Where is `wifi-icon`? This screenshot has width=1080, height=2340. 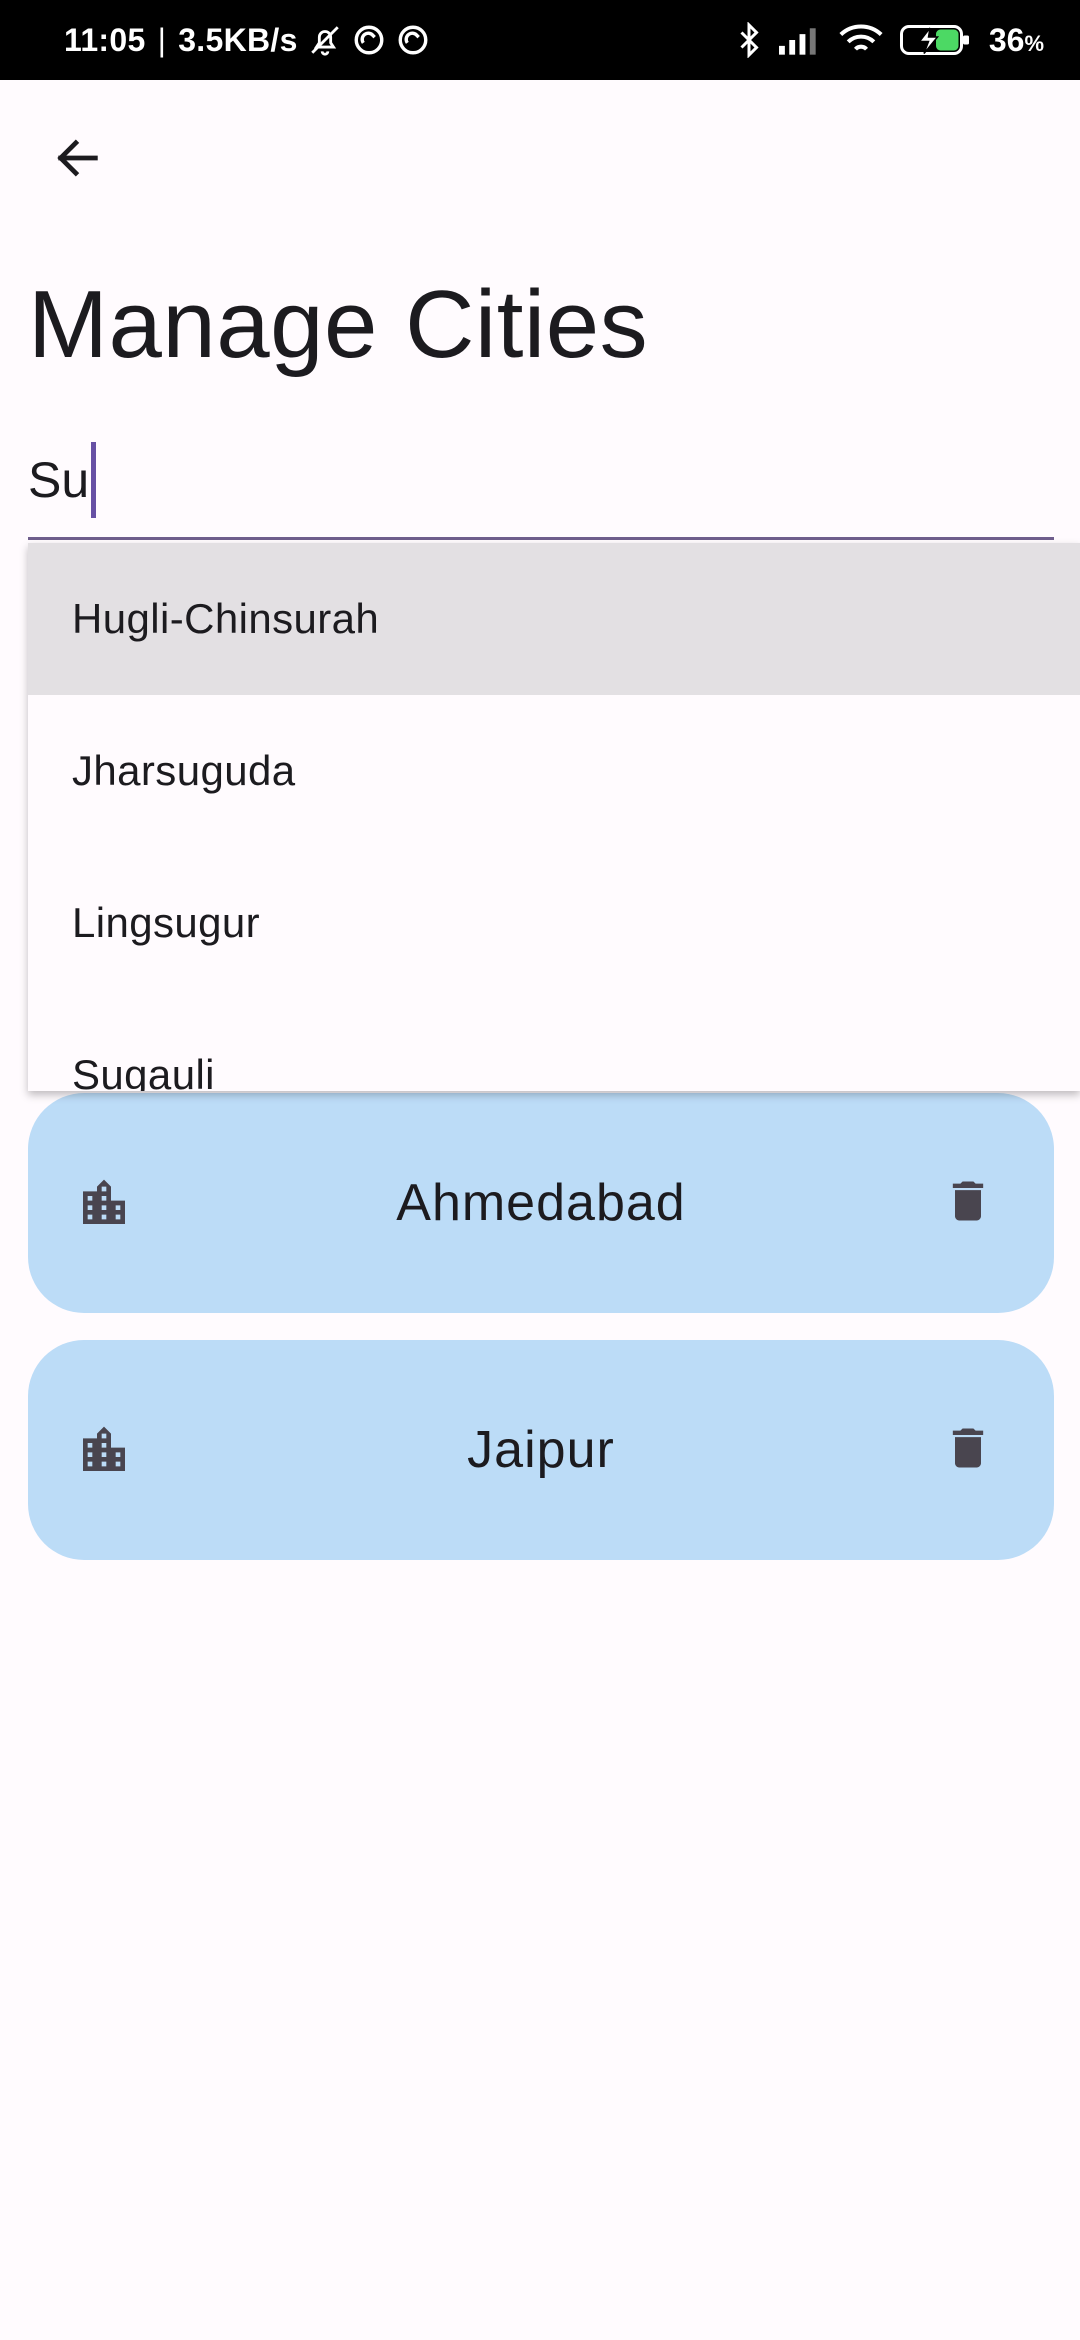
wifi-icon is located at coordinates (861, 40).